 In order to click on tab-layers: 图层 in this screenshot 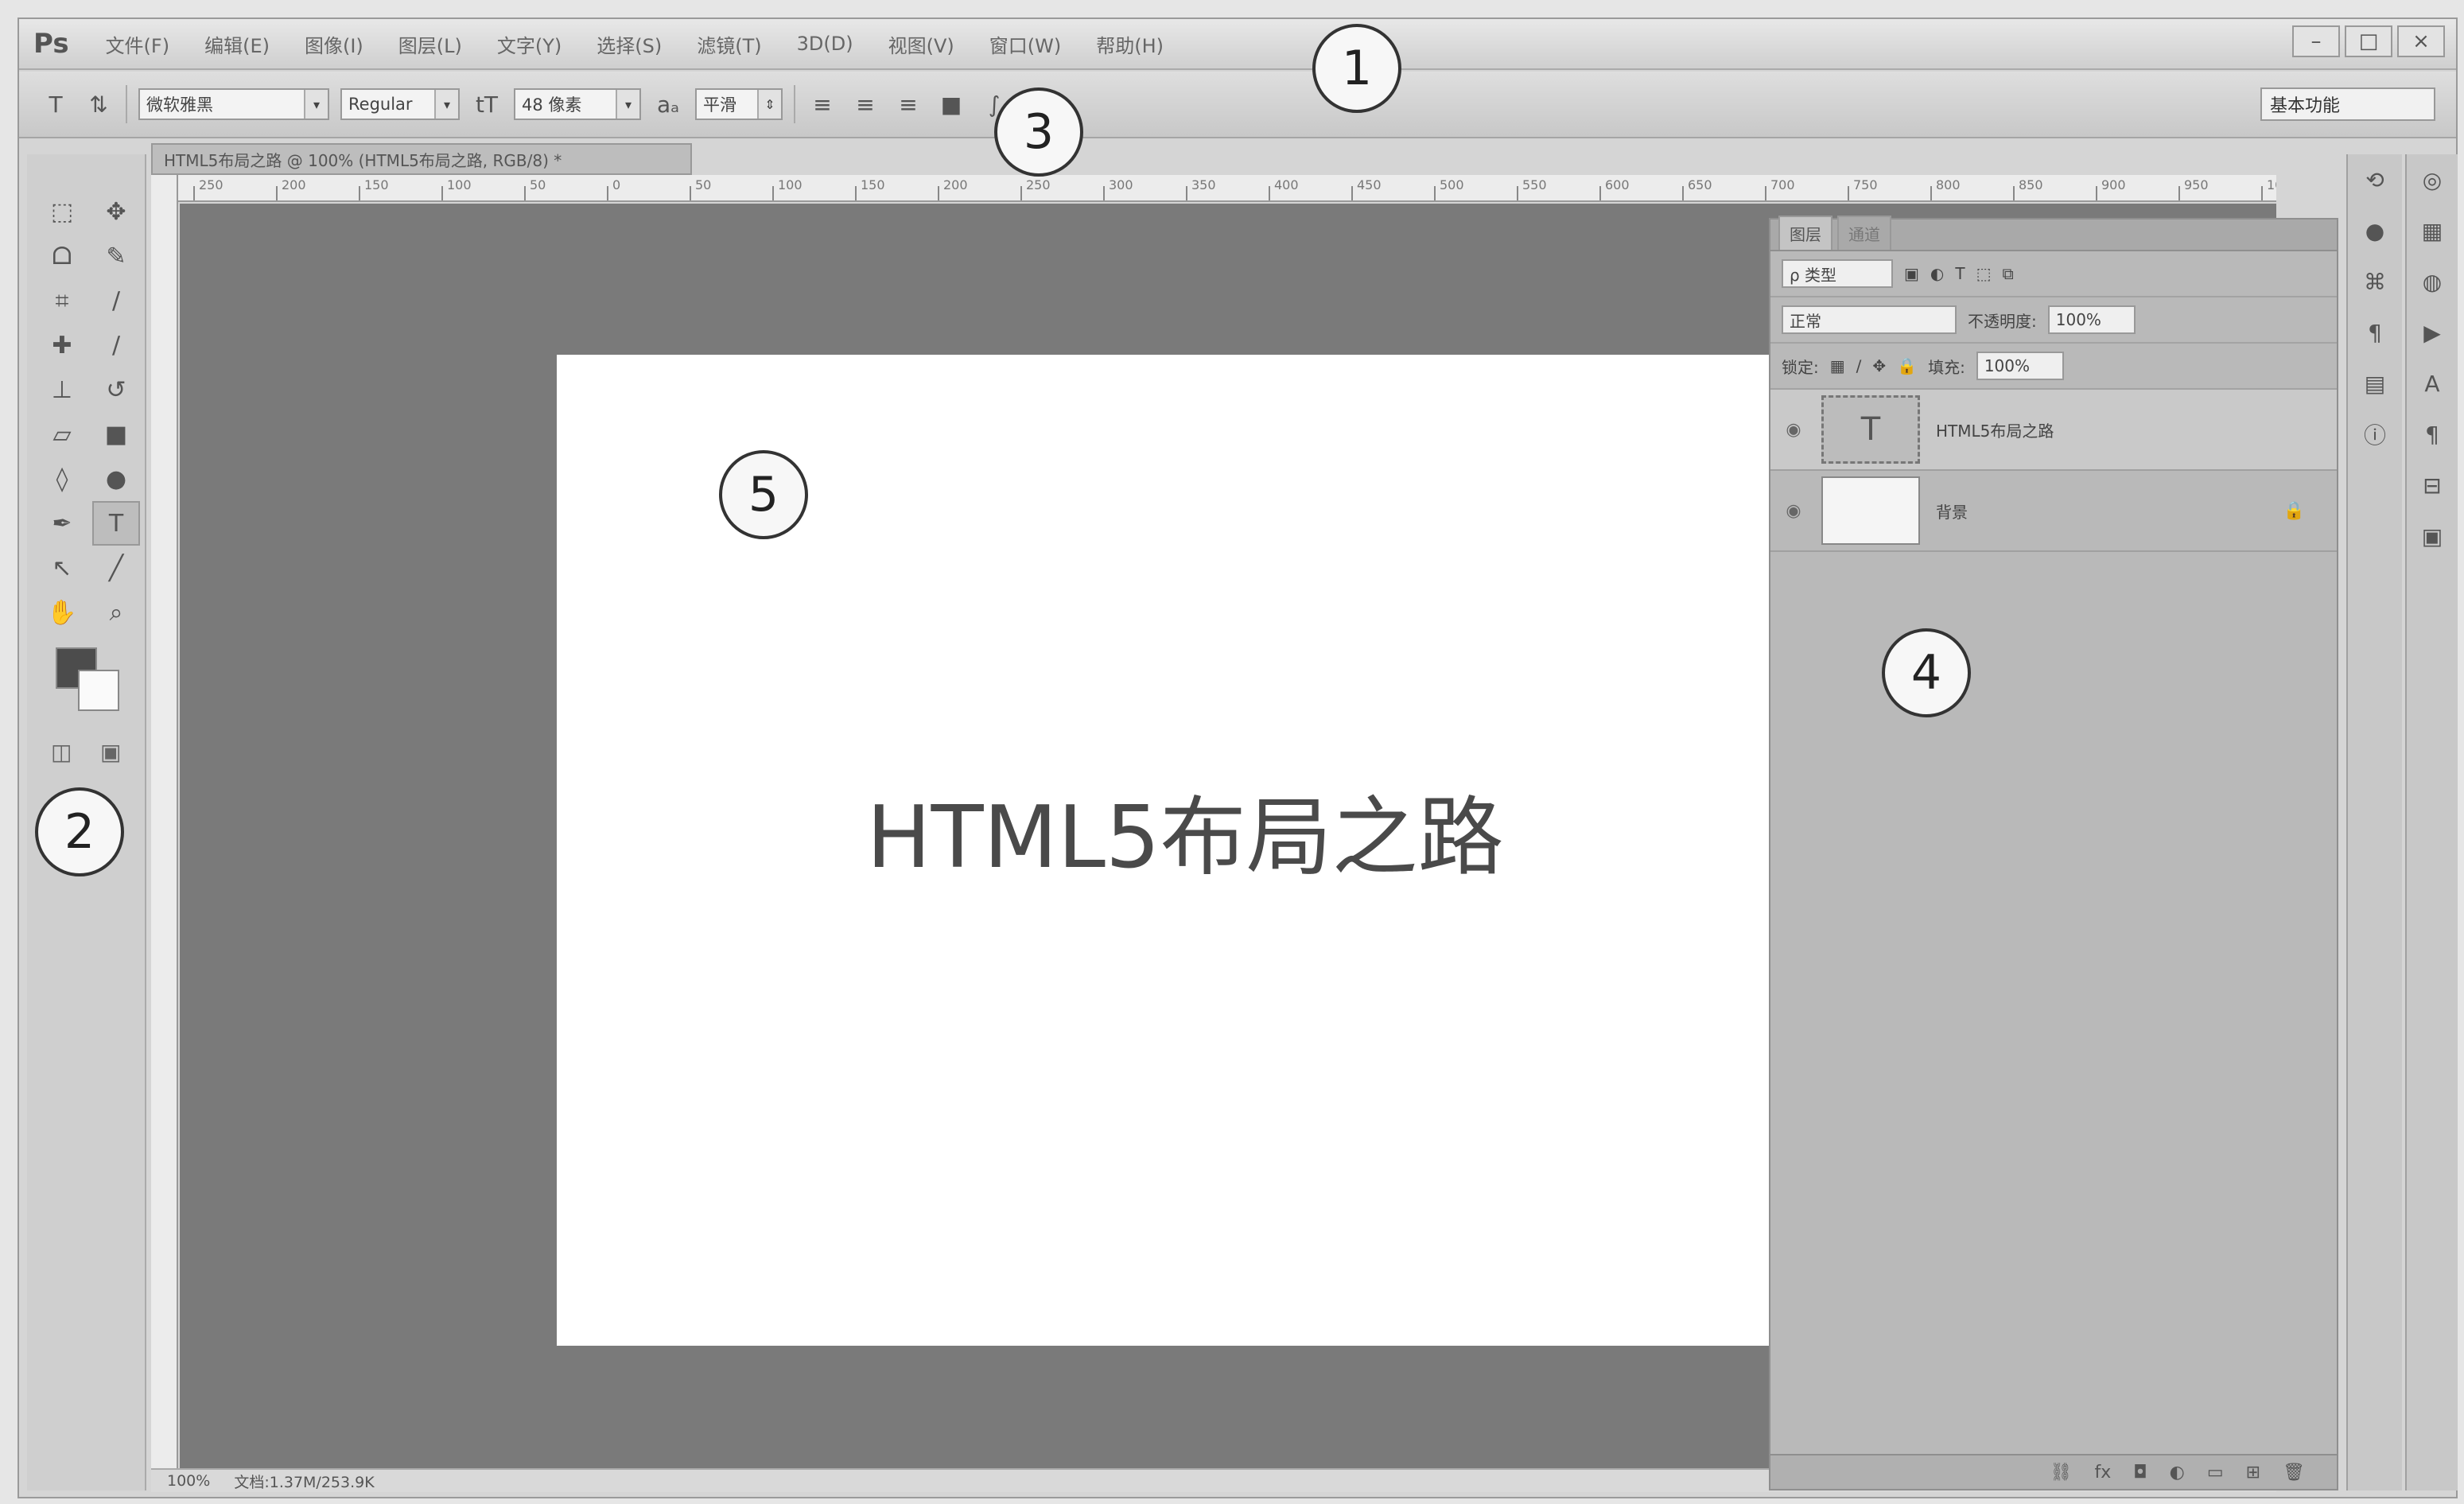, I will do `click(1805, 233)`.